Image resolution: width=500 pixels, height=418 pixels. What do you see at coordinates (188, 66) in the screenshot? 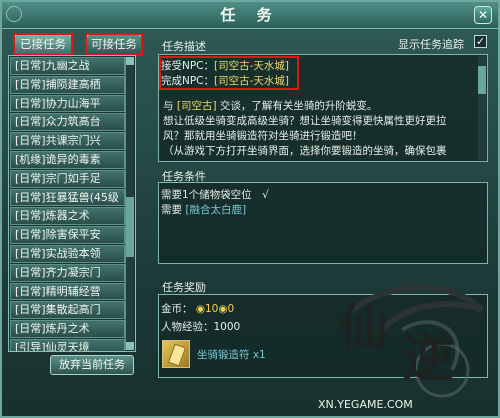
I see `accept-prefix: 接受NPC：` at bounding box center [188, 66].